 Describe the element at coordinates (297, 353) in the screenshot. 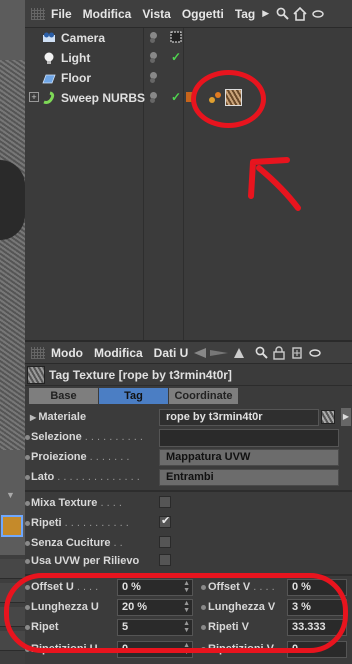

I see `new-panel-icon` at that location.